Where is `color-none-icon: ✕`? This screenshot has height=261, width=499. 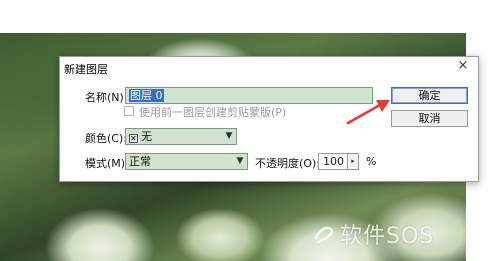 color-none-icon: ✕ is located at coordinates (133, 138).